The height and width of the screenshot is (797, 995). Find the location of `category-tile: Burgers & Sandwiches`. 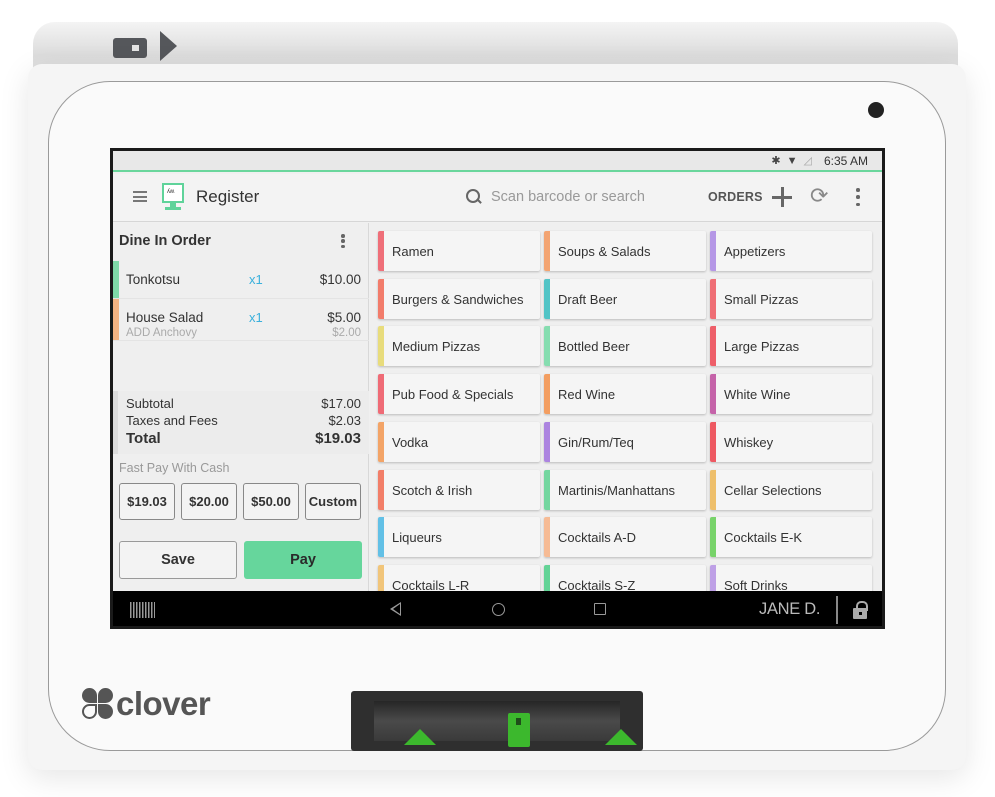

category-tile: Burgers & Sandwiches is located at coordinates (459, 298).